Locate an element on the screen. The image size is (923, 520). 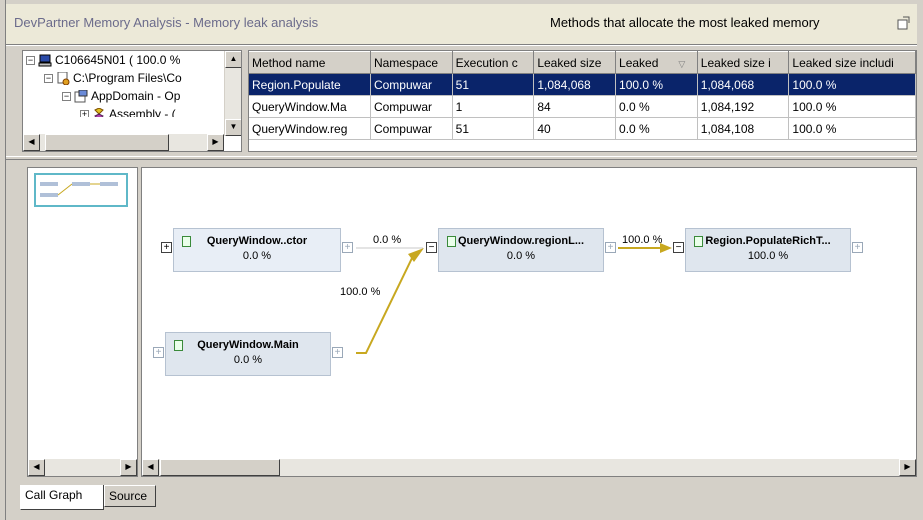
assembly-icon is located at coordinates (99, 112).